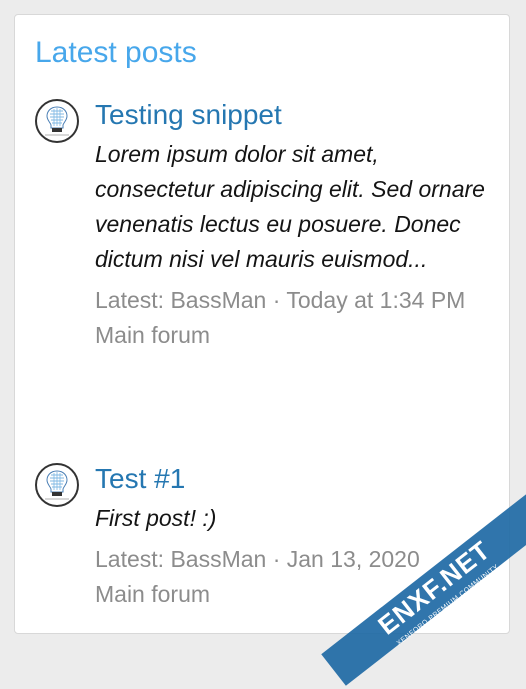 The width and height of the screenshot is (526, 689). What do you see at coordinates (295, 115) in the screenshot?
I see `post-title-link: Testing snippet` at bounding box center [295, 115].